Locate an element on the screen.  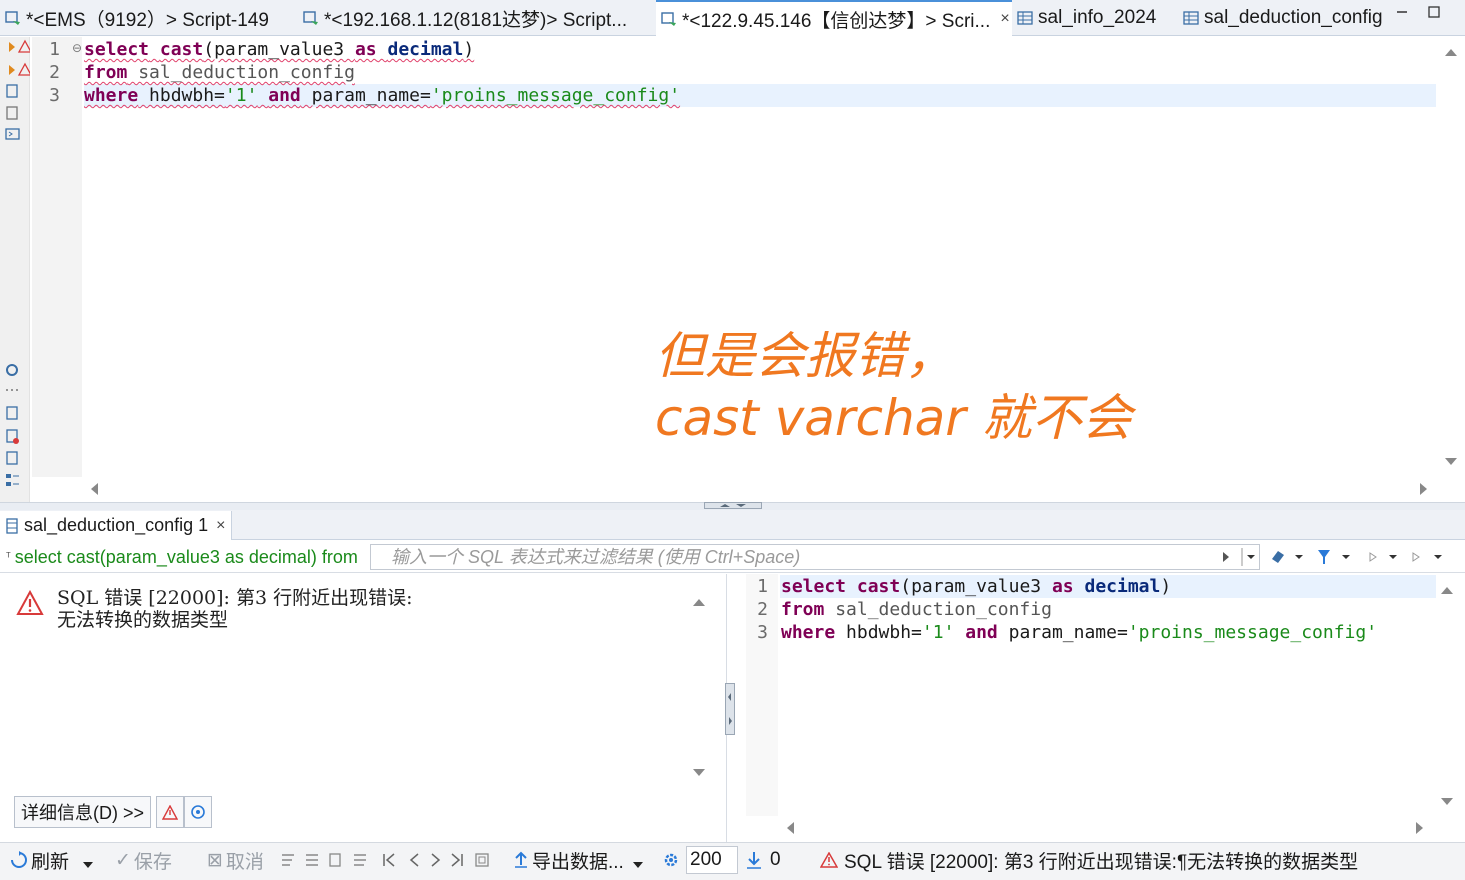
code-token: (param_value3 is located at coordinates (976, 586).